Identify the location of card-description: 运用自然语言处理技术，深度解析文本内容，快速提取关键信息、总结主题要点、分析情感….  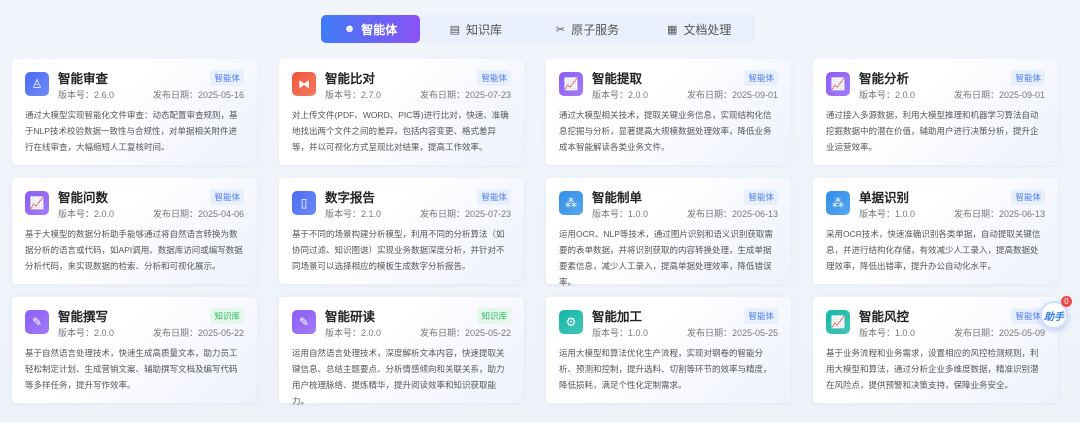
(398, 377).